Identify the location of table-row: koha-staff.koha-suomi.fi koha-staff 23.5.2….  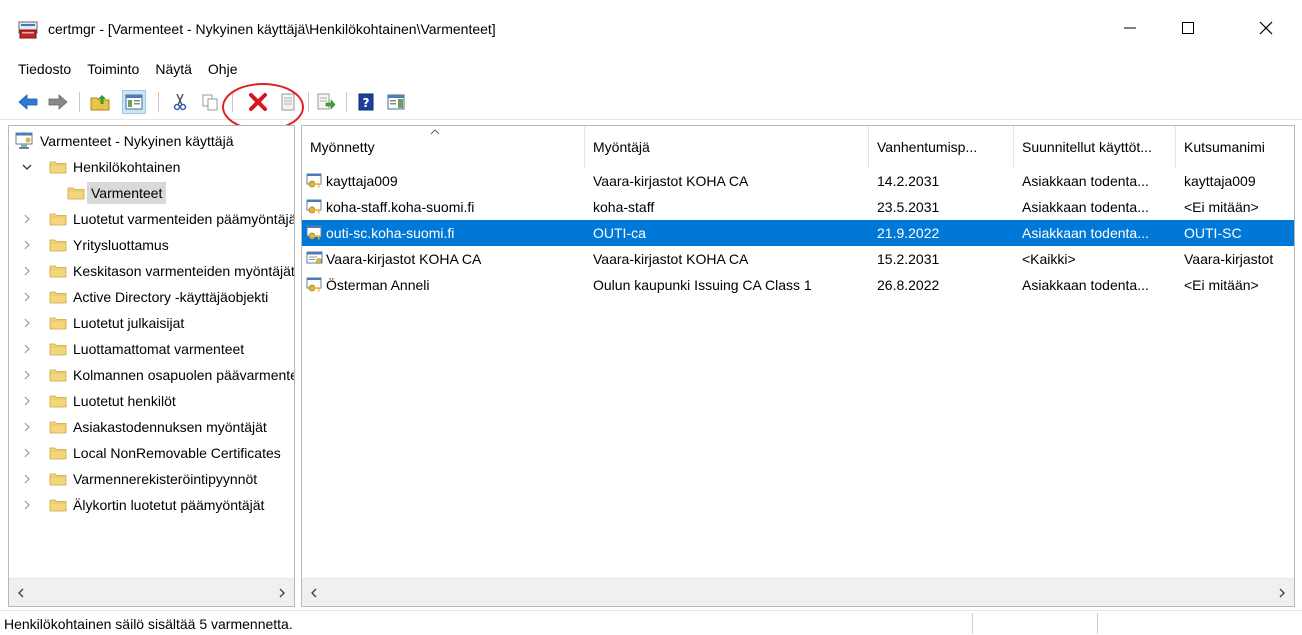
(798, 207).